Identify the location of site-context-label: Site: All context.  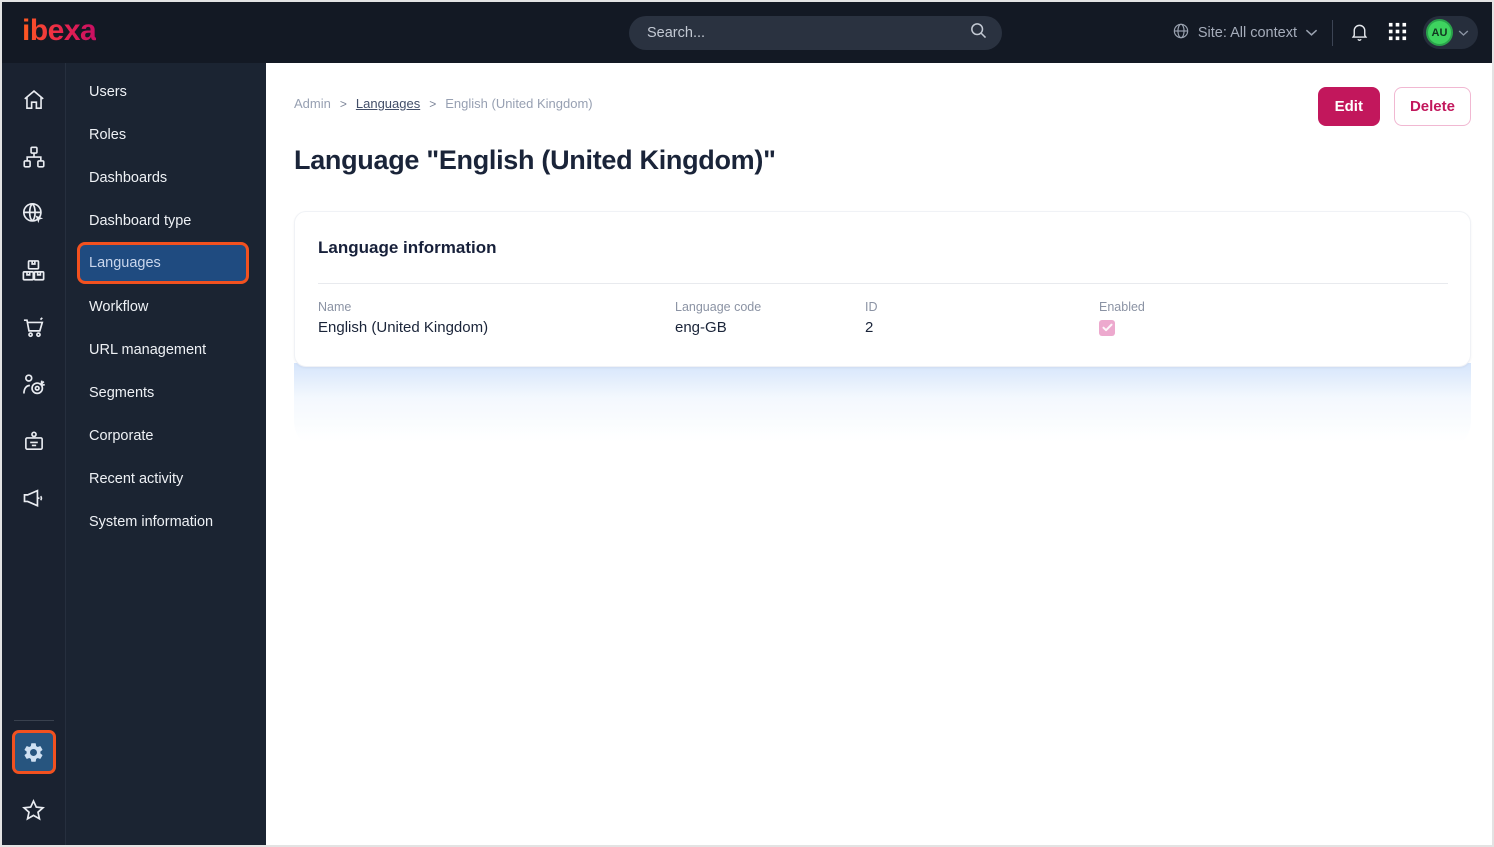
(1247, 32).